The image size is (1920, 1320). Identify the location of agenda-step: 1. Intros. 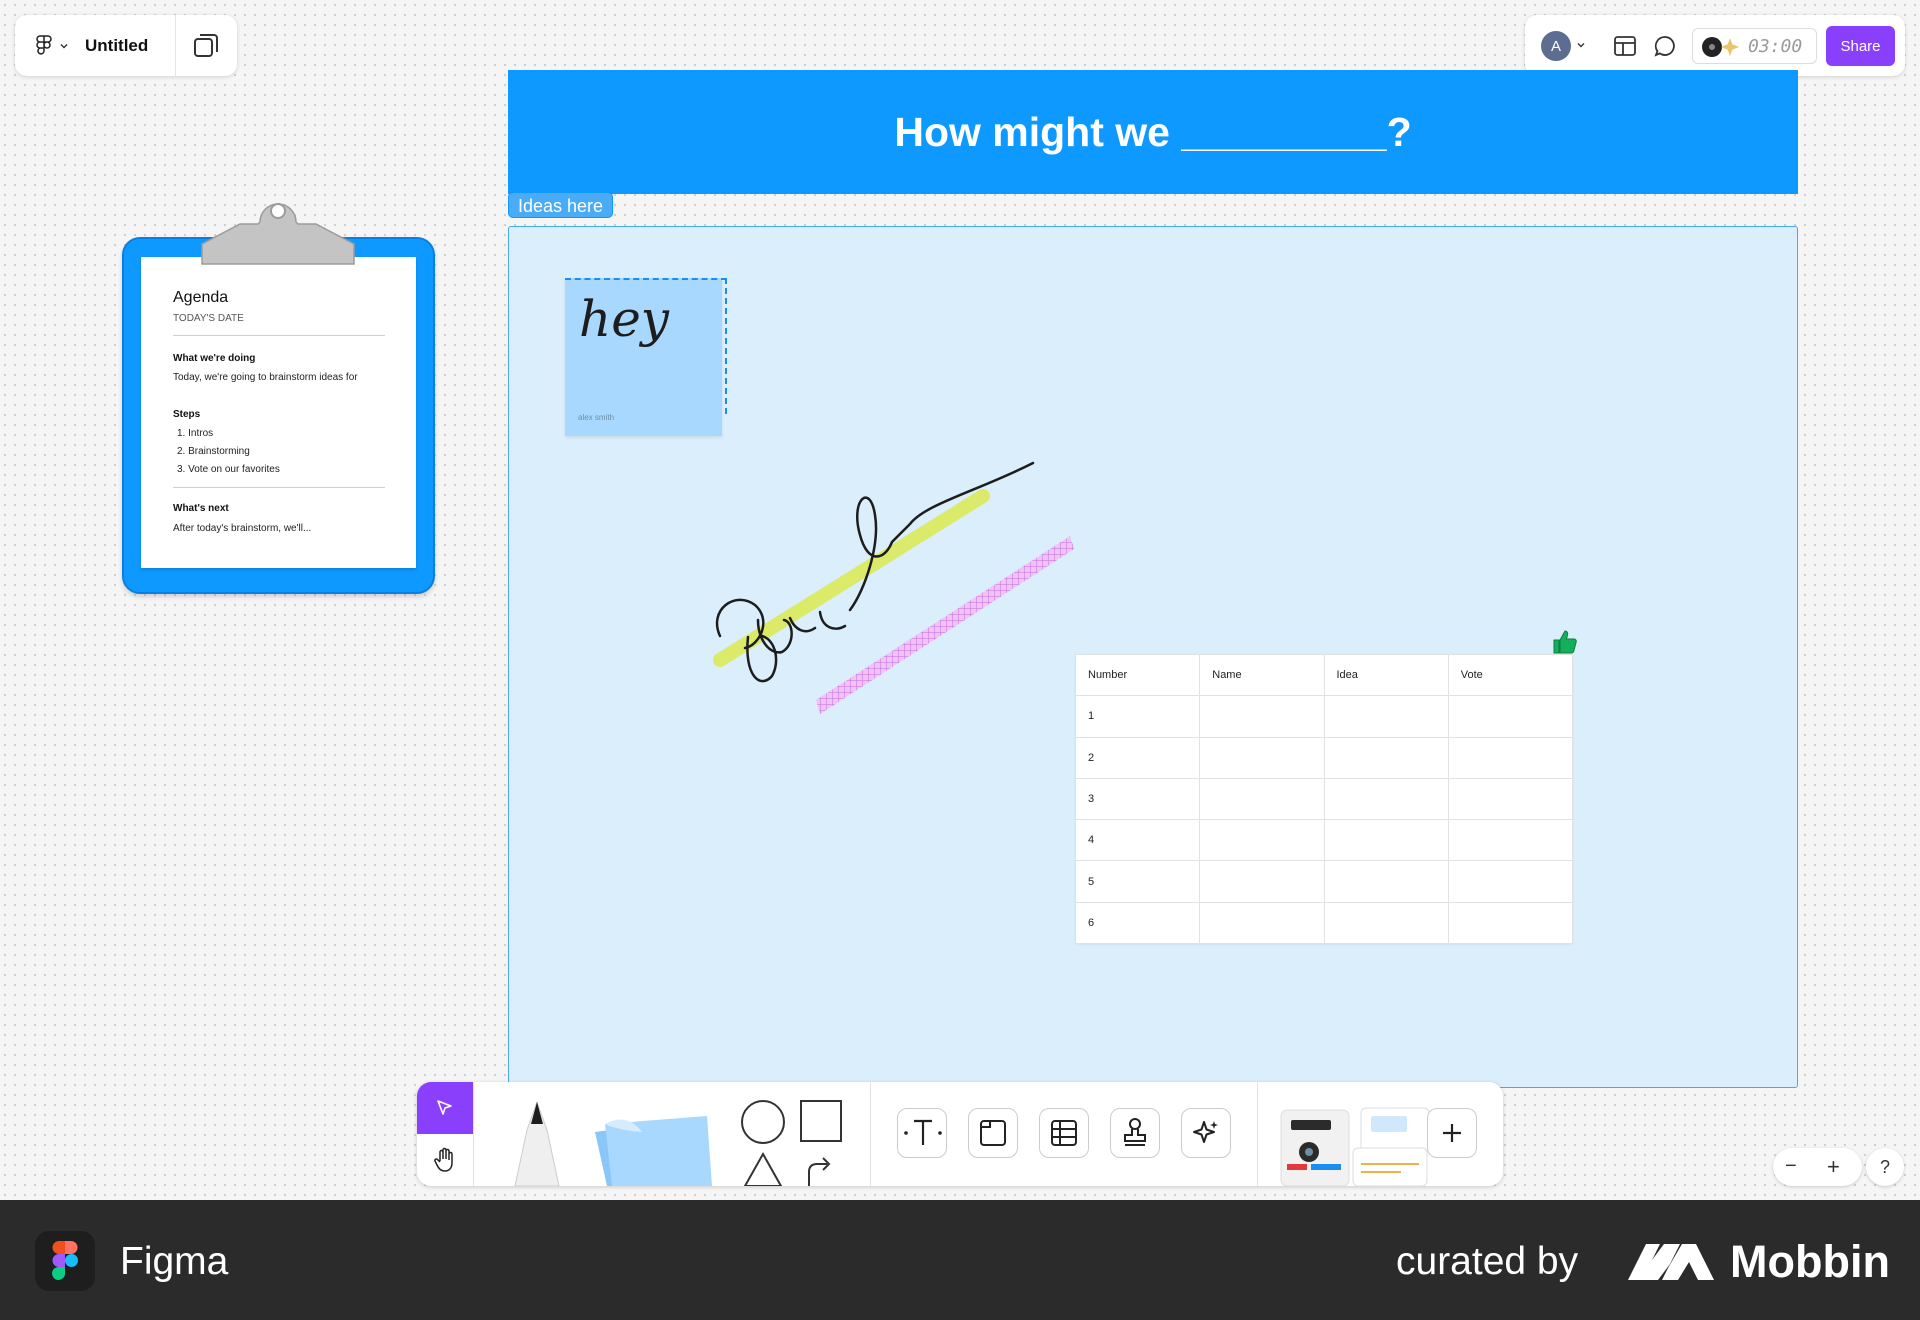
(195, 433).